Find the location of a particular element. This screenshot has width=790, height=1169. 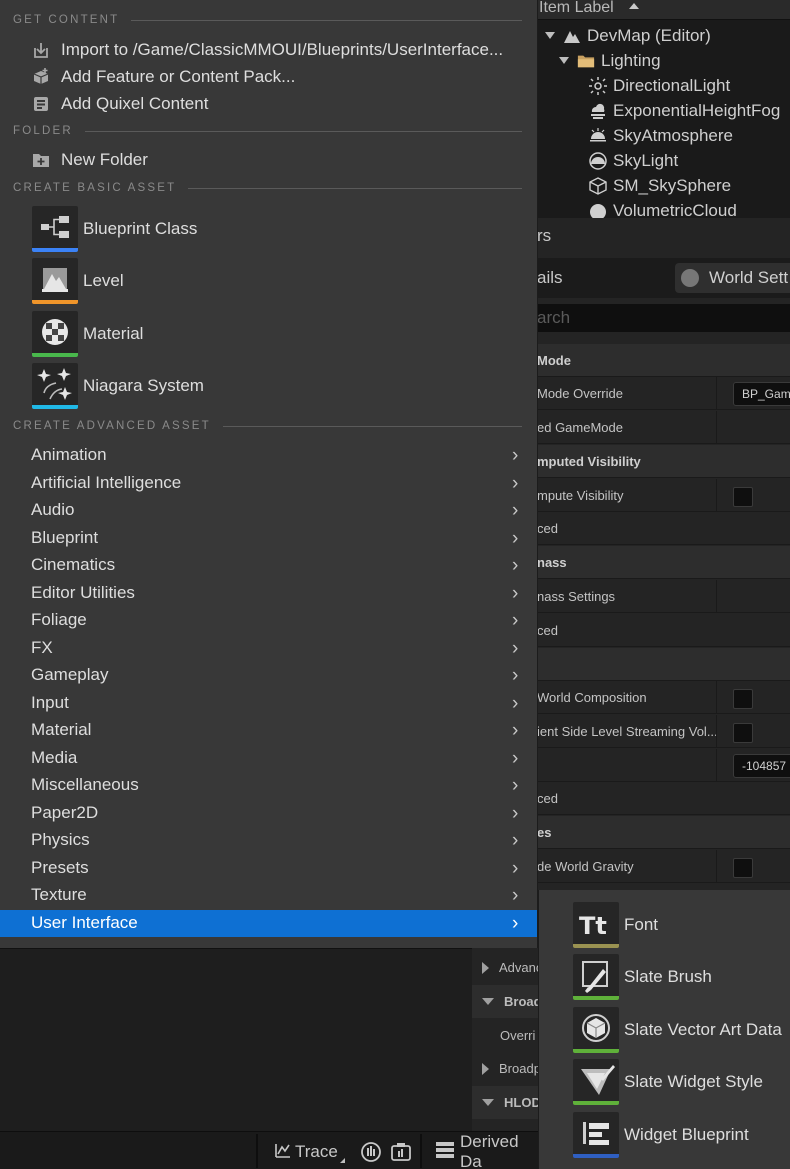

submenu-paper2d: Paper2D › is located at coordinates (268, 813).